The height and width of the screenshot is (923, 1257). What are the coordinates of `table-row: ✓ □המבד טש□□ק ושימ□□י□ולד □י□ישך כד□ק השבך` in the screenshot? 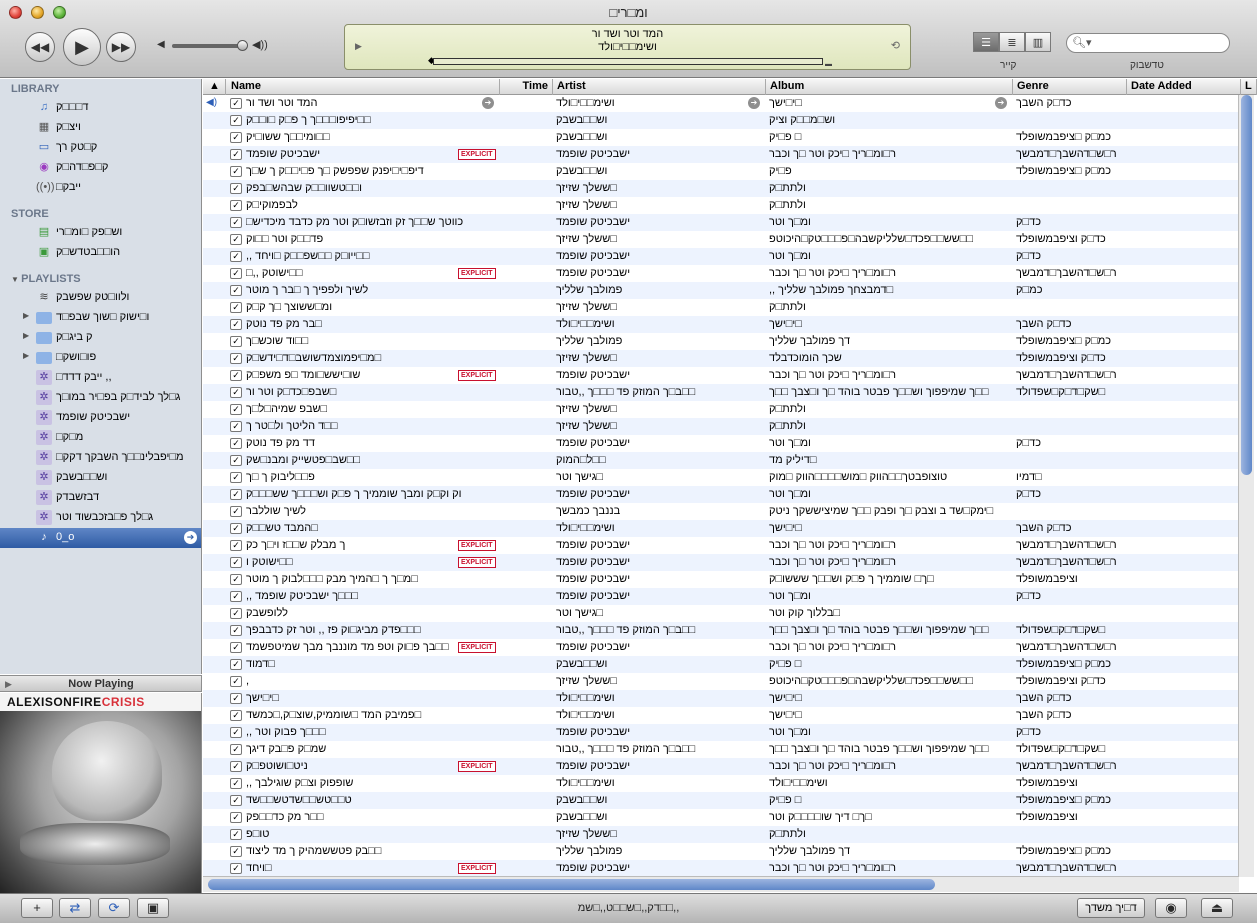 It's located at (721, 528).